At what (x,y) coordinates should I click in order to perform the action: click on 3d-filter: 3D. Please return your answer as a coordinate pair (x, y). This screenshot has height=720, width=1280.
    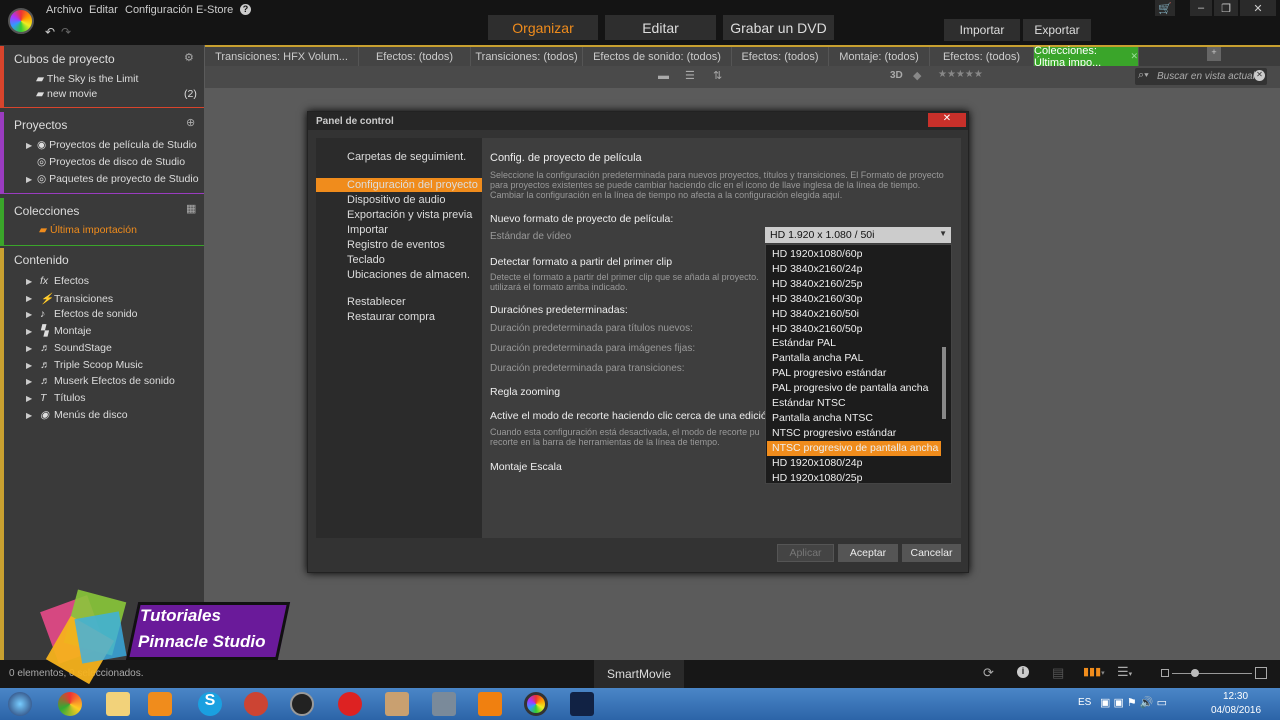
    Looking at the image, I should click on (896, 75).